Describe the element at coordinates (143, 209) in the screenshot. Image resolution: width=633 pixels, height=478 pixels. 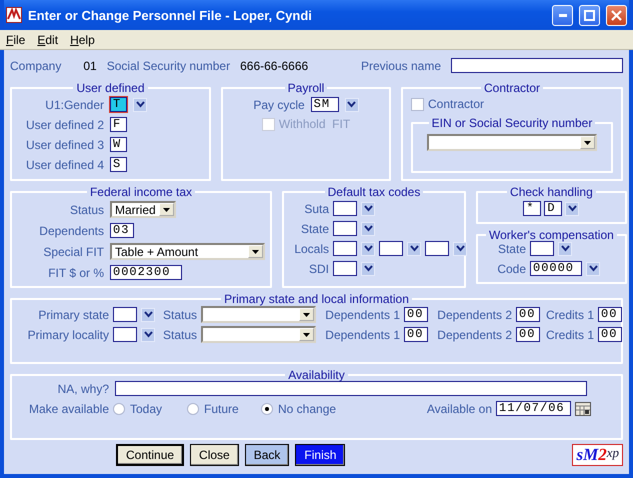
I see `select-field: Married` at that location.